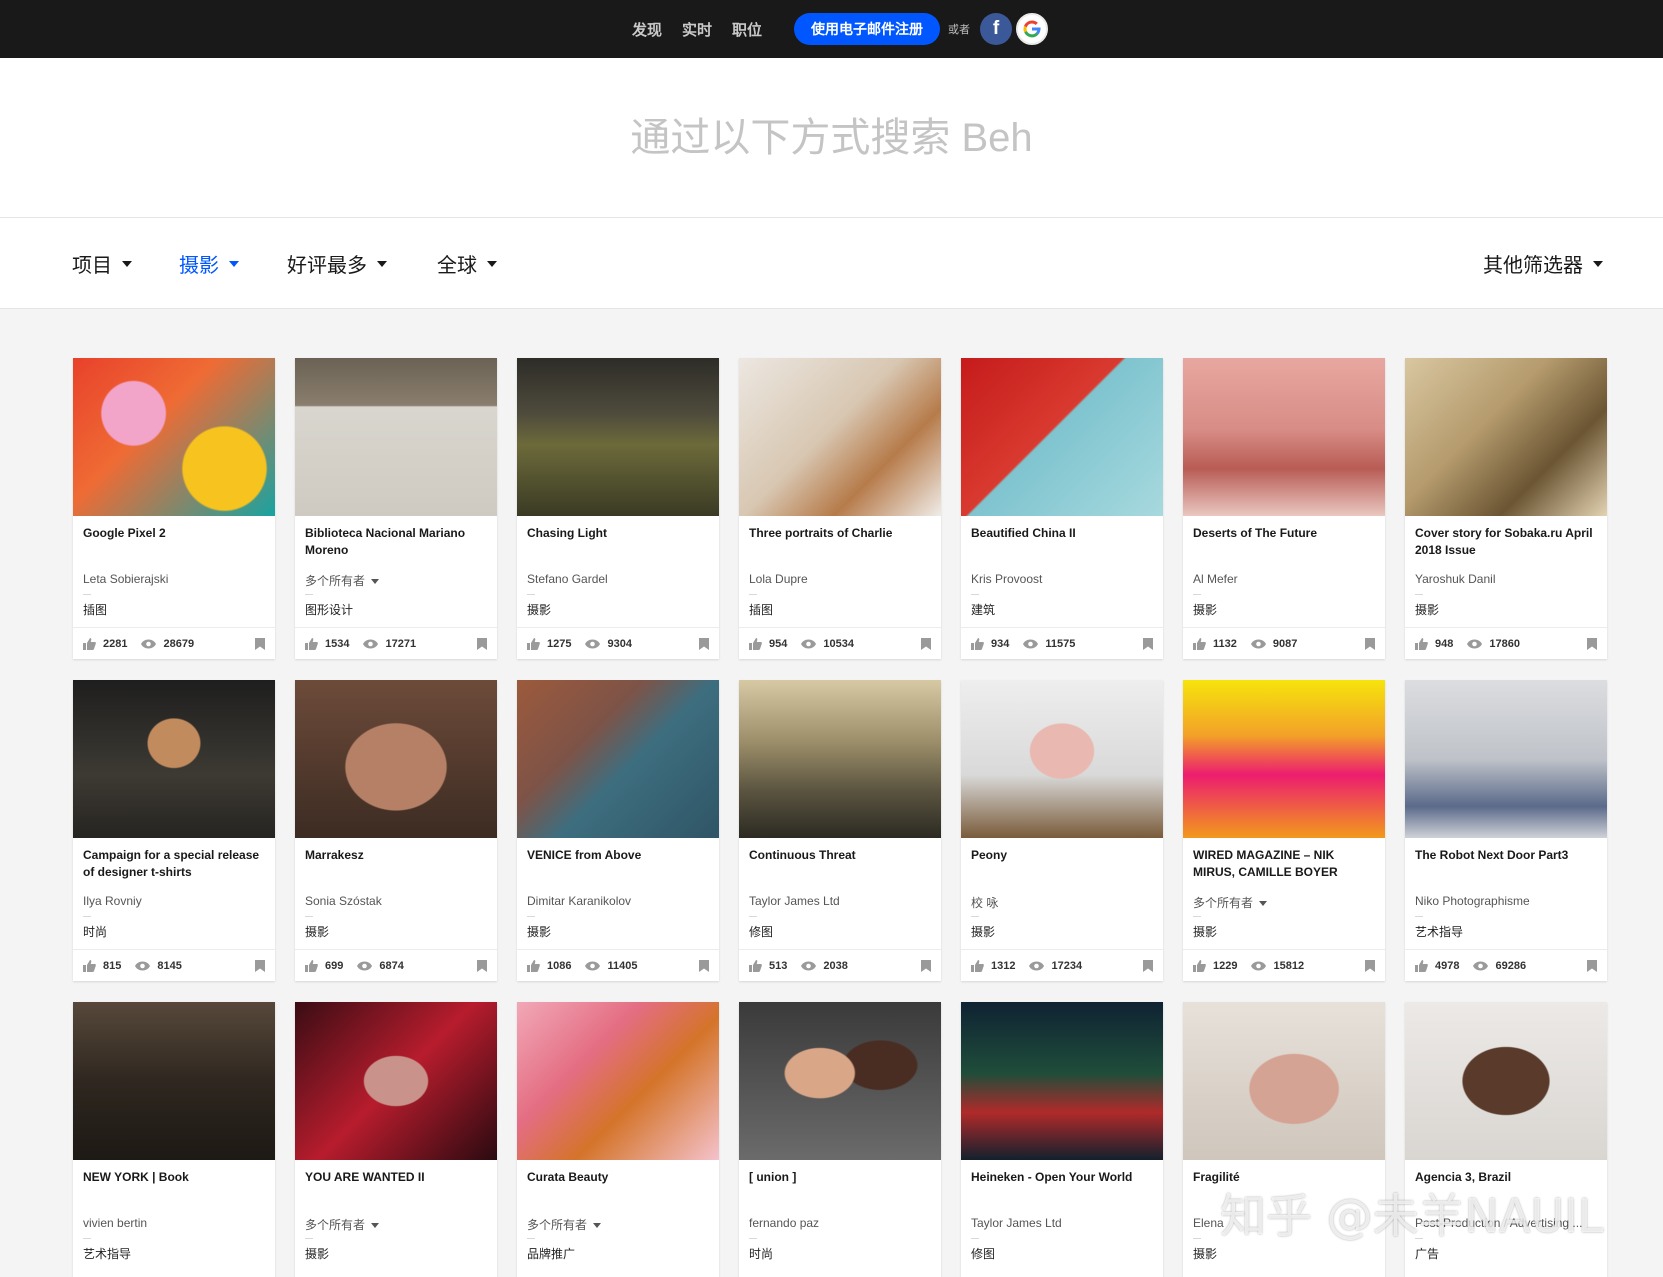  Describe the element at coordinates (174, 542) in the screenshot. I see `project-title: Google Pixel 2` at that location.